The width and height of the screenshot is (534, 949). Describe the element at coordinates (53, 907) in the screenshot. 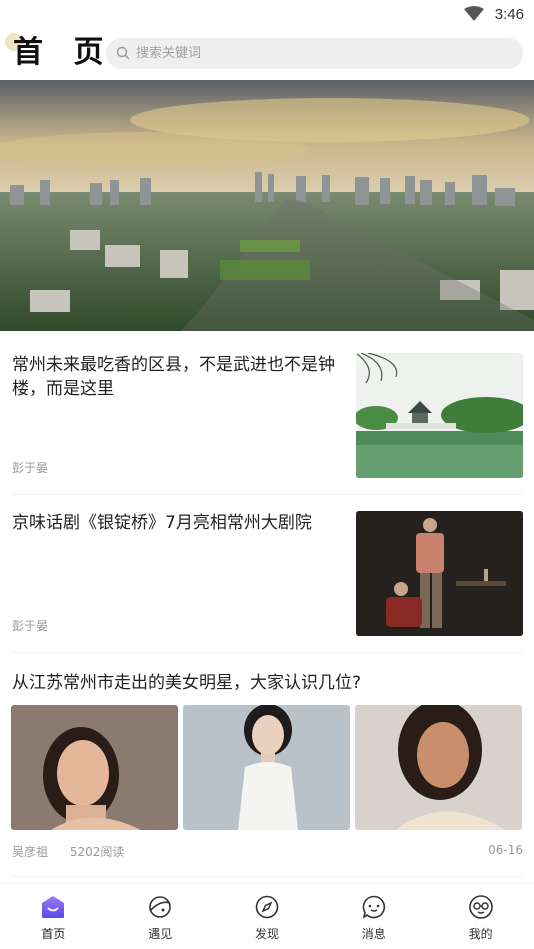

I see `home-icon` at that location.